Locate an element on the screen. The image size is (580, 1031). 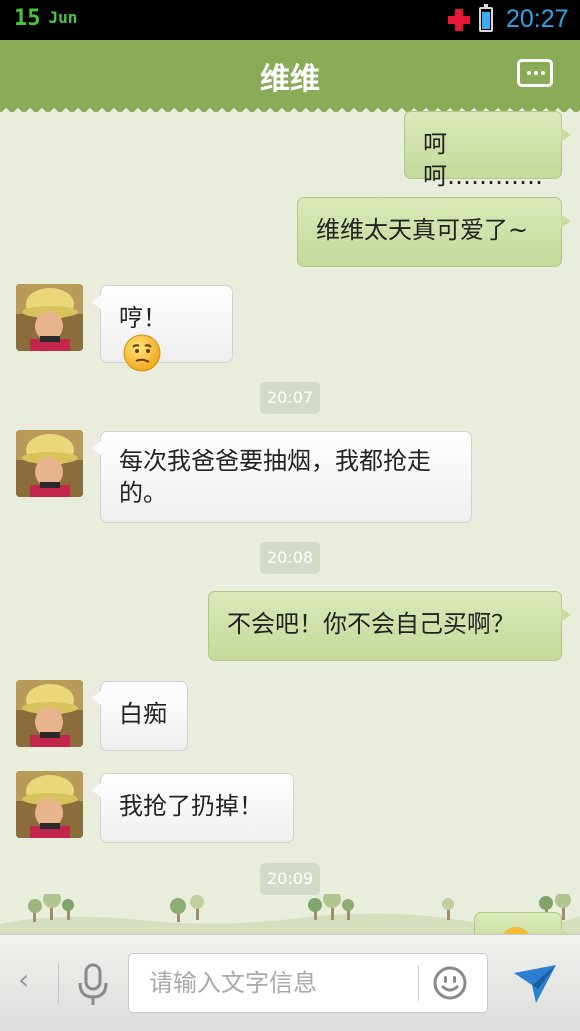
send-arrow-icon is located at coordinates (535, 984).